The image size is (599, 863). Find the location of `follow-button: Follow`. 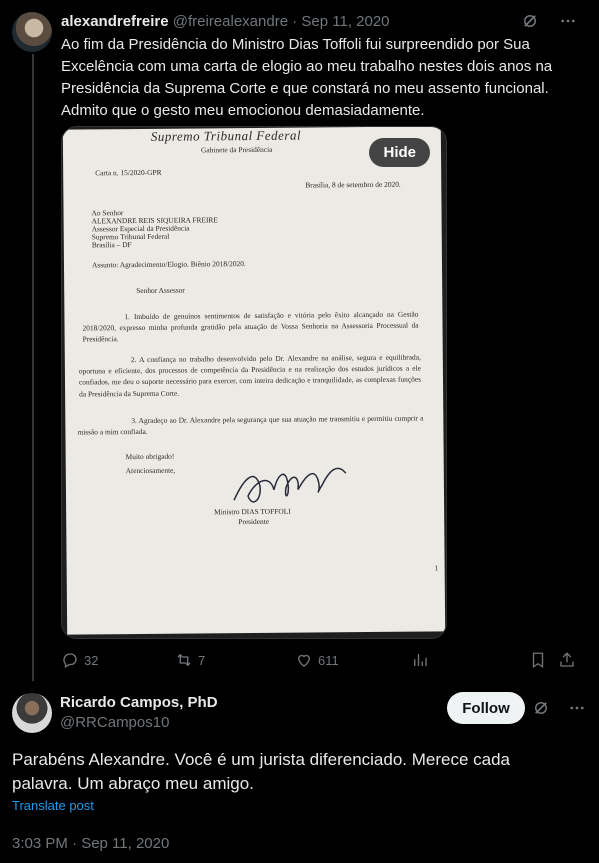

follow-button: Follow is located at coordinates (486, 708).